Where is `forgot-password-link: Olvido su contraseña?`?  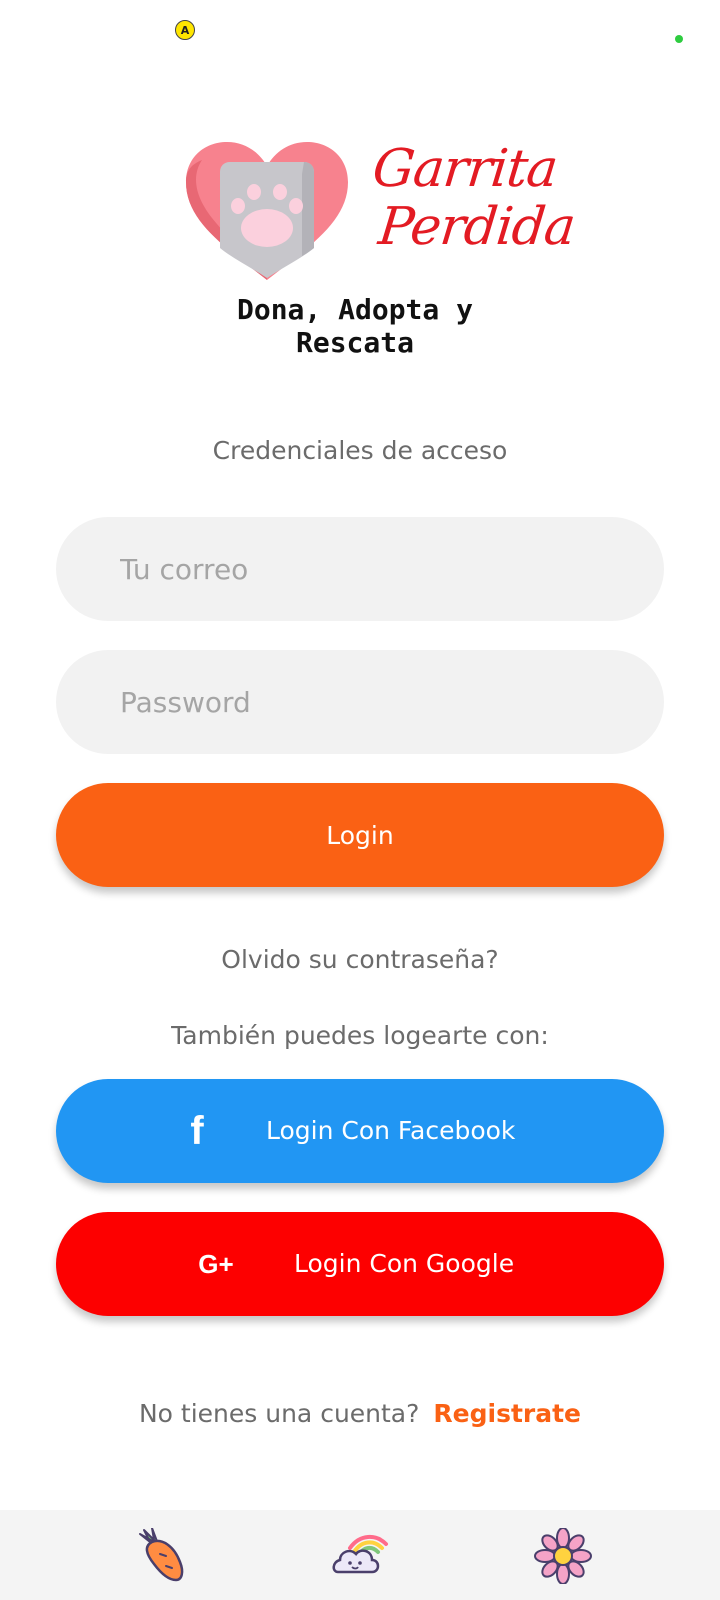
forgot-password-link: Olvido su contraseña? is located at coordinates (360, 959).